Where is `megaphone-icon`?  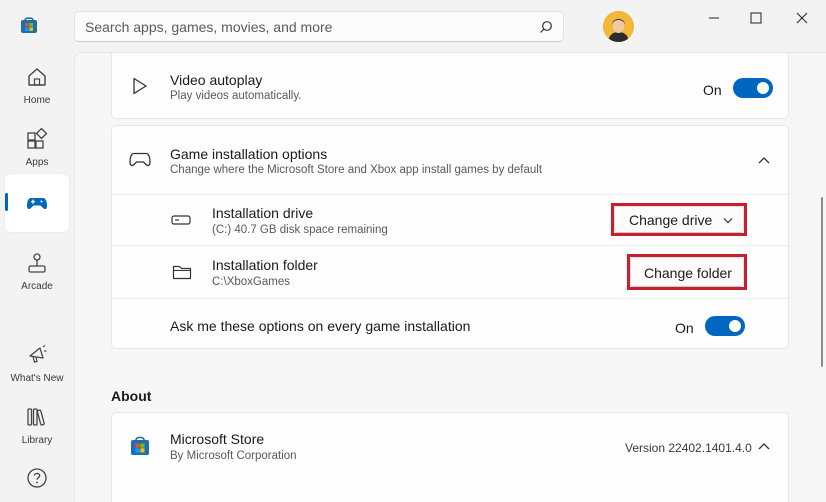
megaphone-icon is located at coordinates (38, 354).